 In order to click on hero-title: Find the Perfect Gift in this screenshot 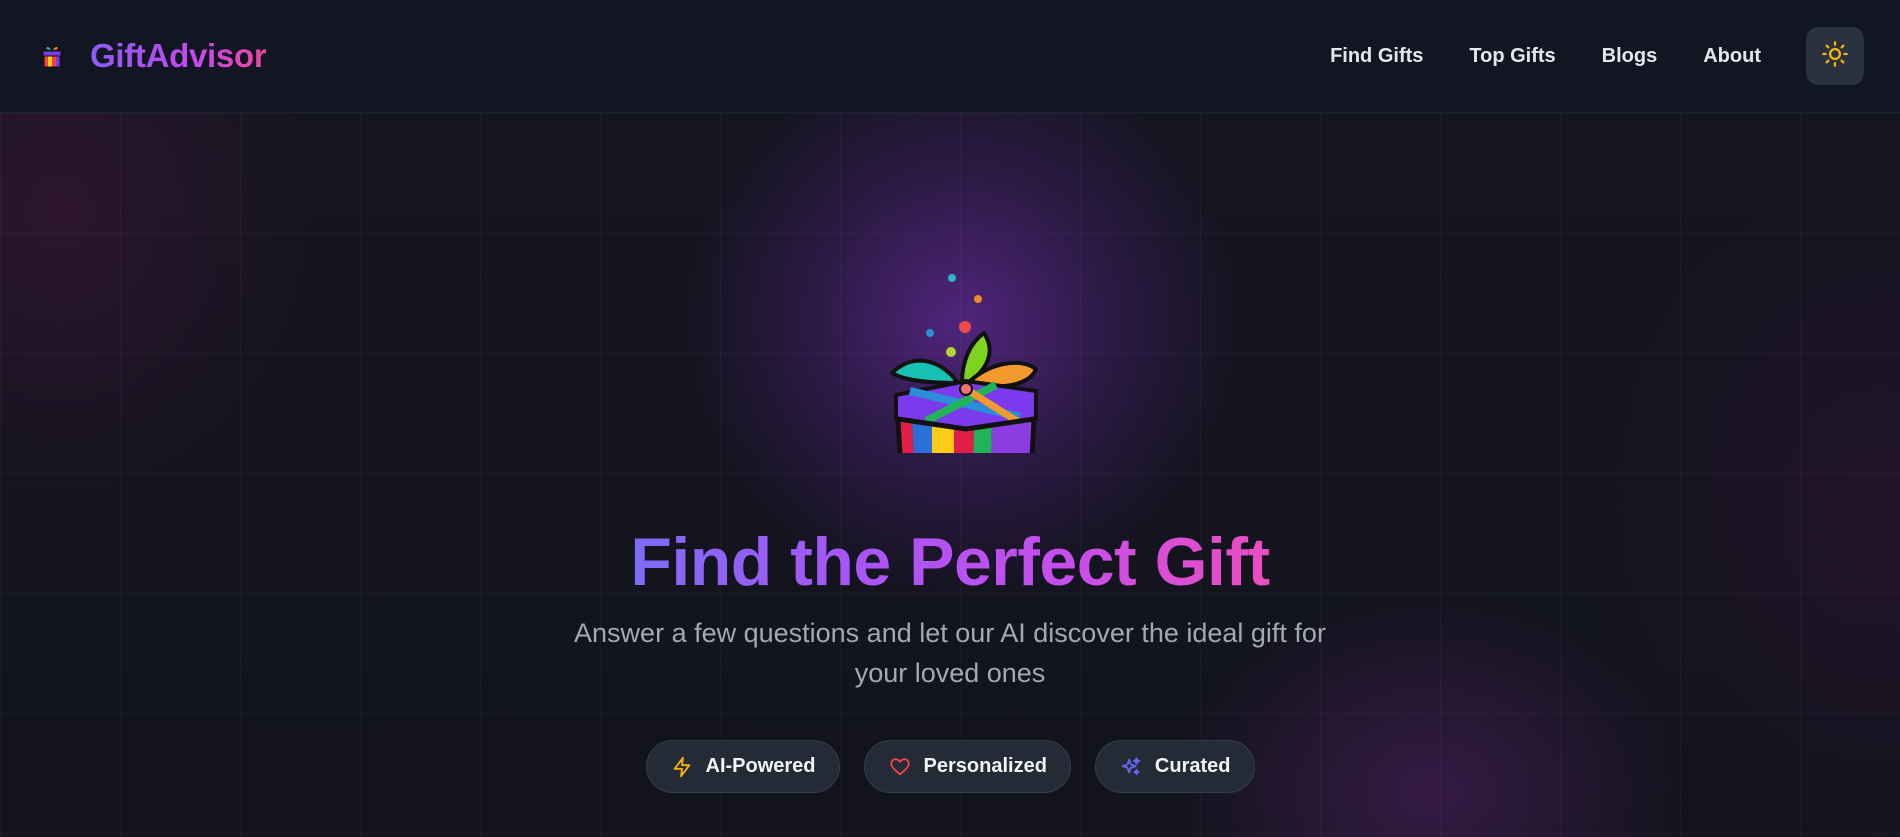, I will do `click(950, 562)`.